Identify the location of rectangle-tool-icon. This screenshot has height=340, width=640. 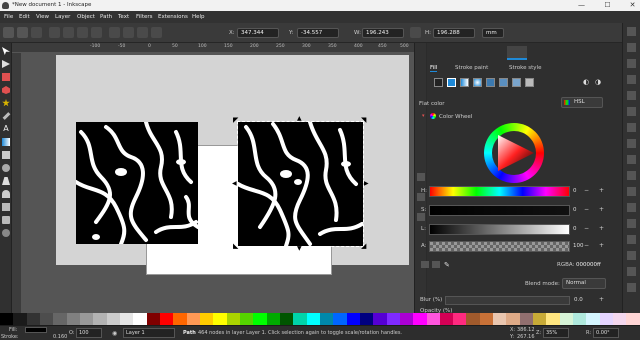
(6, 77).